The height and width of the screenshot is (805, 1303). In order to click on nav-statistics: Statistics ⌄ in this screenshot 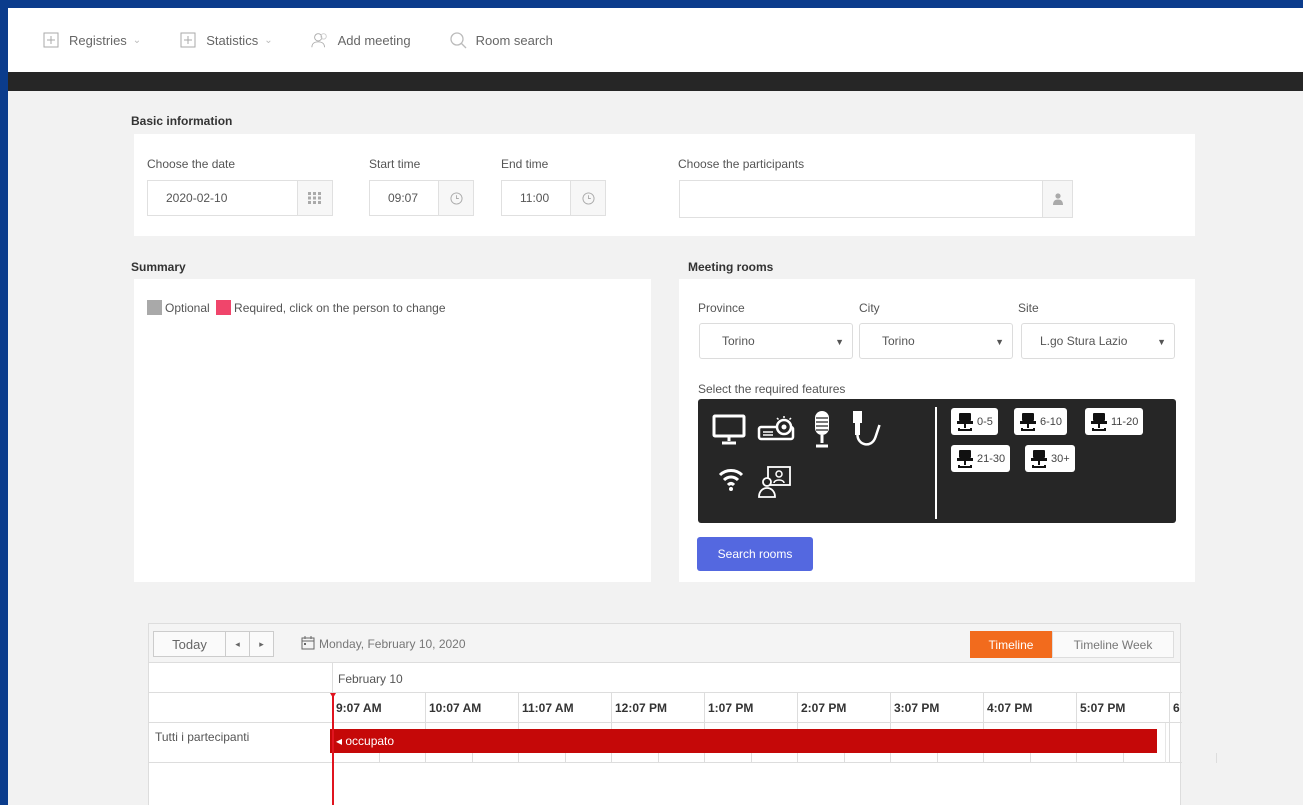, I will do `click(226, 40)`.